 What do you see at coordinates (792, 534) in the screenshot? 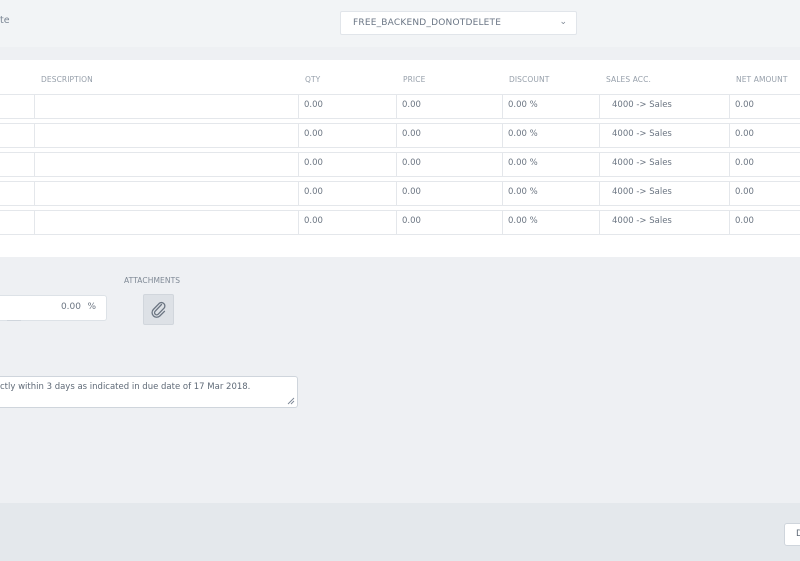
I see `footer-button: D` at bounding box center [792, 534].